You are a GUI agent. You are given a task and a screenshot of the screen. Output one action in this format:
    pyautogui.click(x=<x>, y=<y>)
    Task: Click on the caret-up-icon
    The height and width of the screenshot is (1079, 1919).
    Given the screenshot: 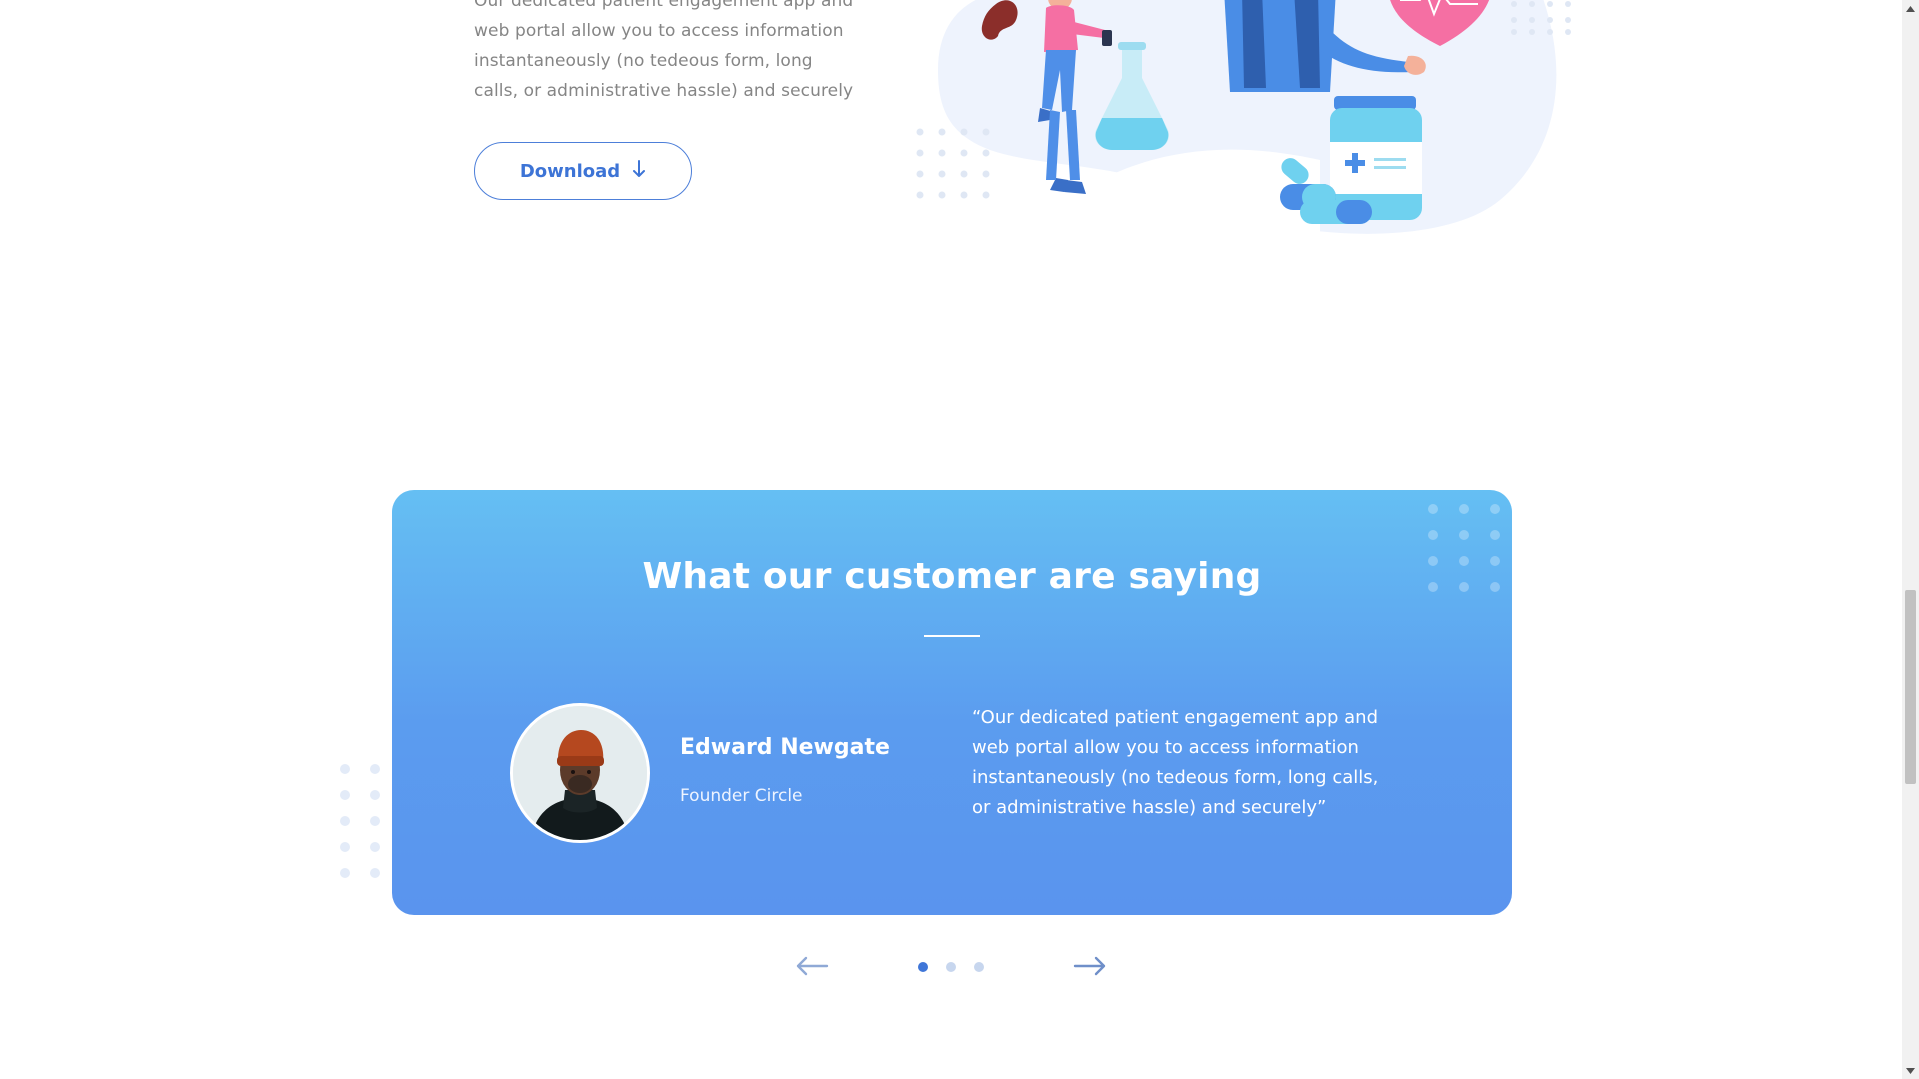 What is the action you would take?
    pyautogui.click(x=1910, y=8)
    